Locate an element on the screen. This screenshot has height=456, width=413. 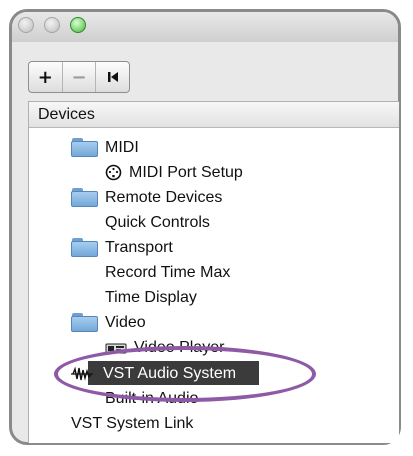
tree-label: Video is located at coordinates (125, 322).